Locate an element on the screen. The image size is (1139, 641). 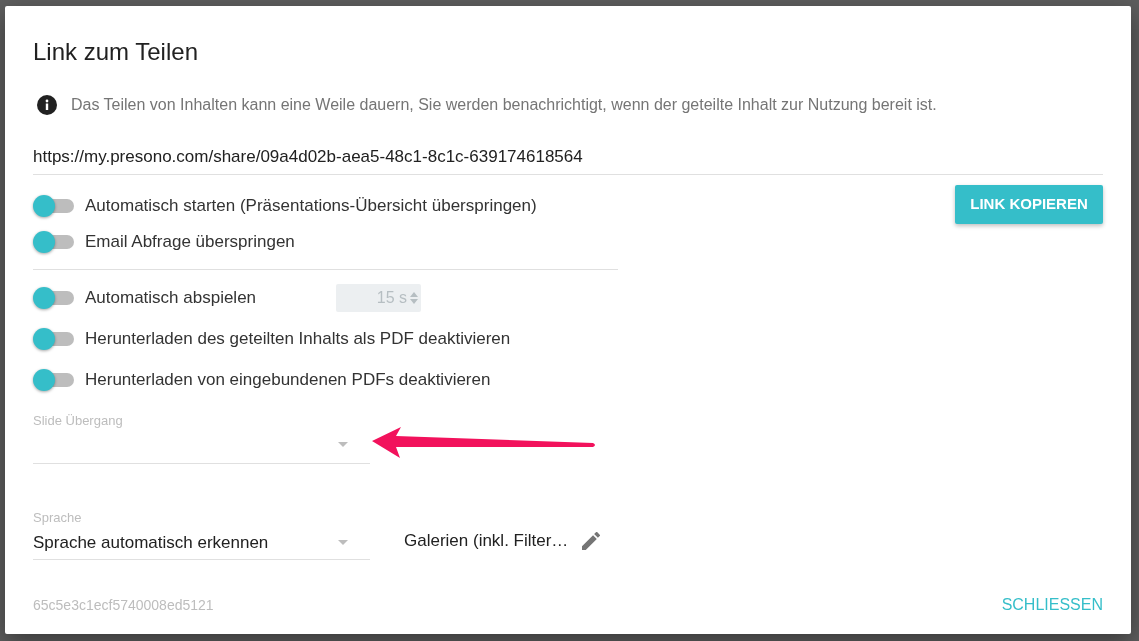
close-button: SCHLIESSEN is located at coordinates (1052, 605).